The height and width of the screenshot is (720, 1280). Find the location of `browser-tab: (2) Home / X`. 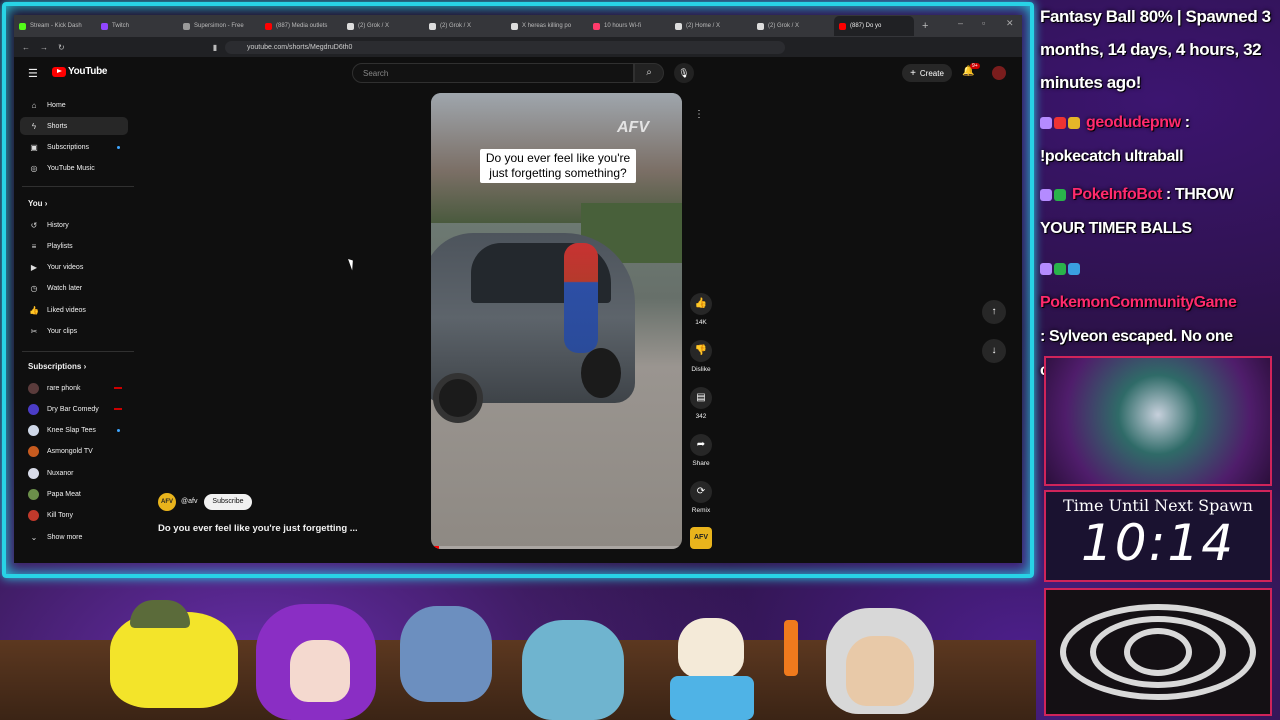

browser-tab: (2) Home / X is located at coordinates (710, 26).